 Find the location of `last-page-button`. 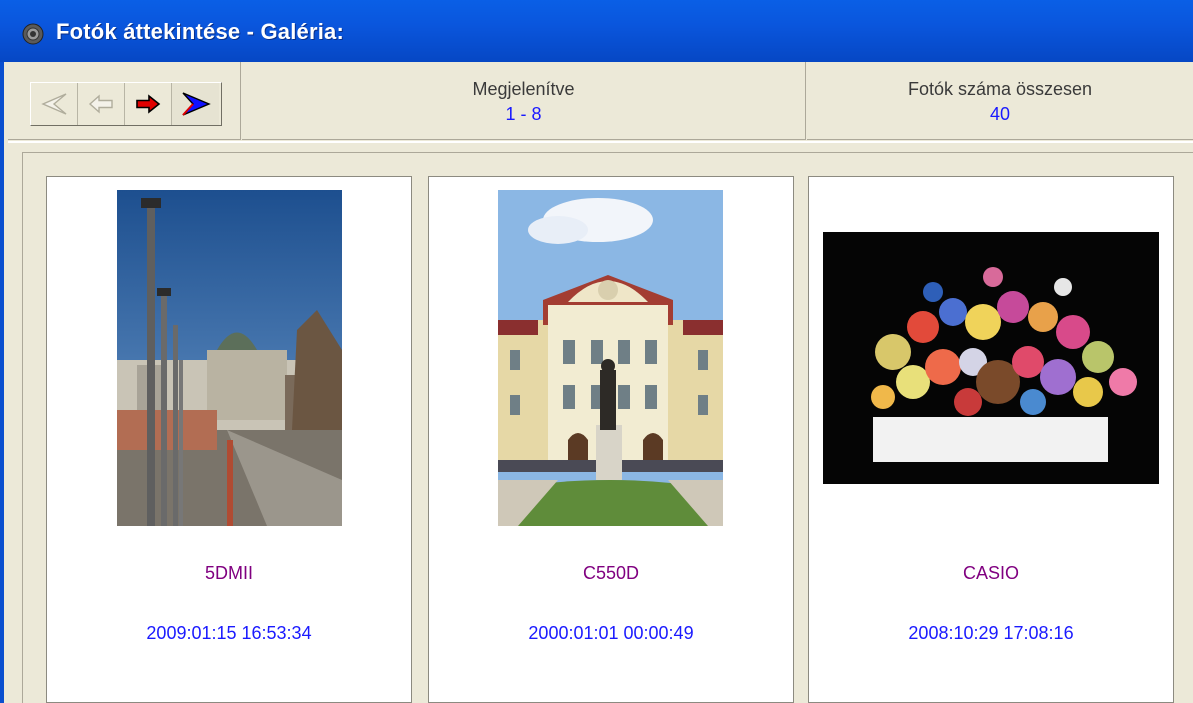

last-page-button is located at coordinates (195, 104).